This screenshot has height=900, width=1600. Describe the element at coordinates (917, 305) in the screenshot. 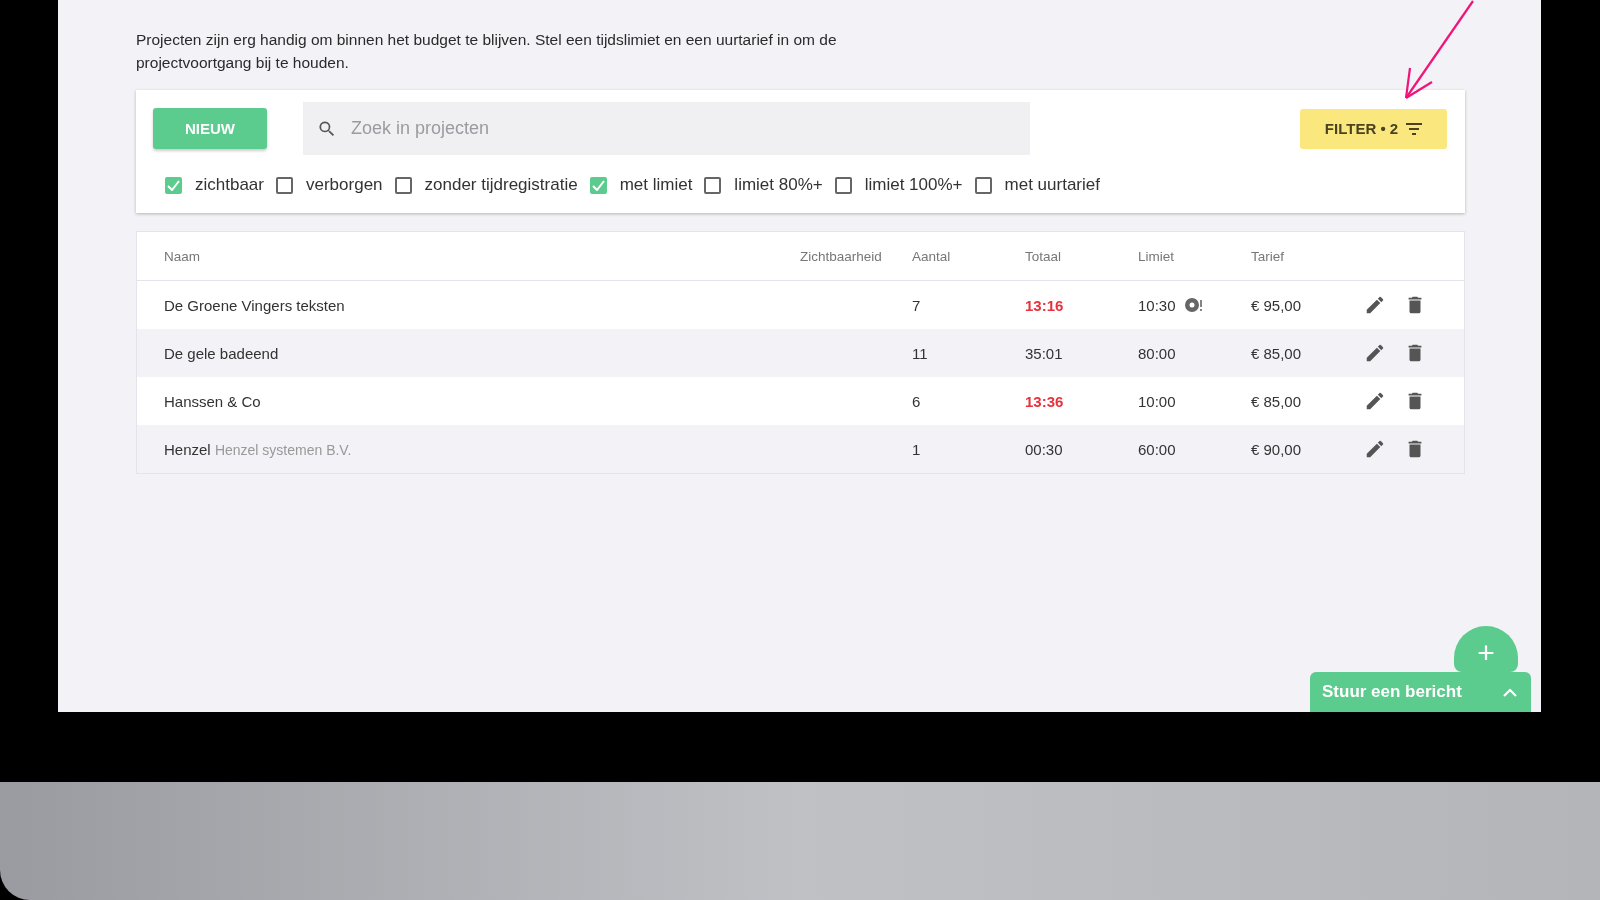

I see `count-cell-text: 7` at that location.